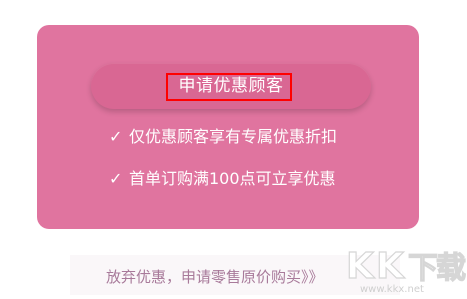  What do you see at coordinates (233, 136) in the screenshot?
I see `benefit-text: 仅优惠顾客享有专属优惠折扣` at bounding box center [233, 136].